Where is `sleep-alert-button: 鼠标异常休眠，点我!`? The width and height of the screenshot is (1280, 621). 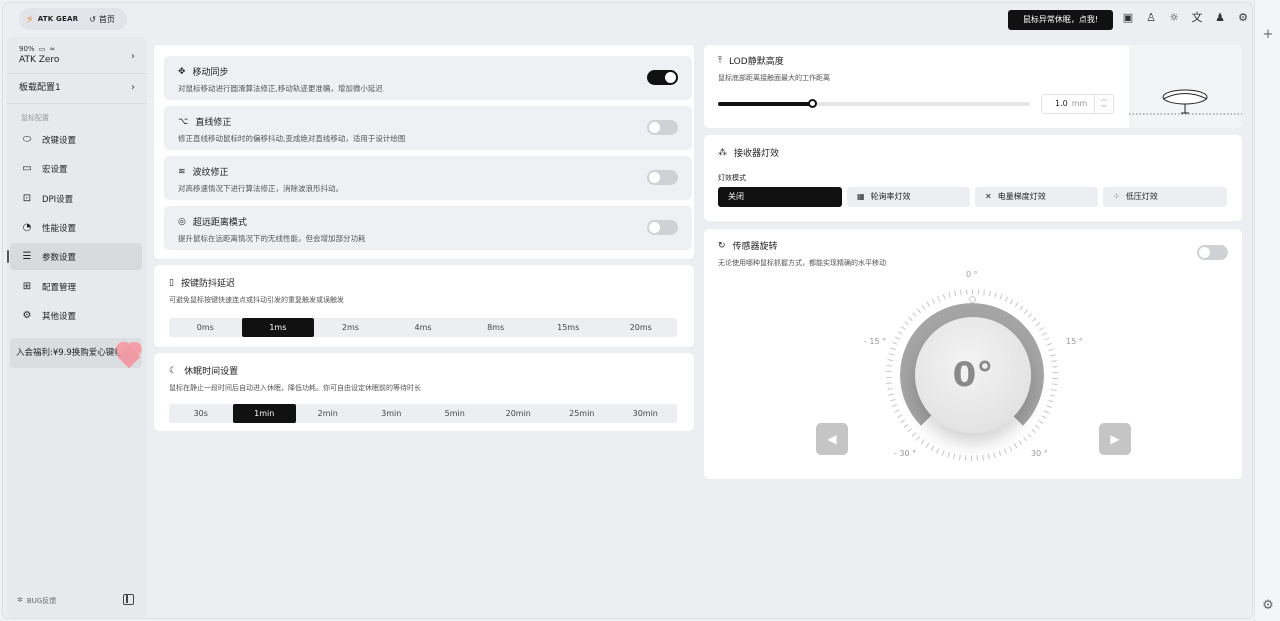
sleep-alert-button: 鼠标异常休眠，点我! is located at coordinates (1060, 20).